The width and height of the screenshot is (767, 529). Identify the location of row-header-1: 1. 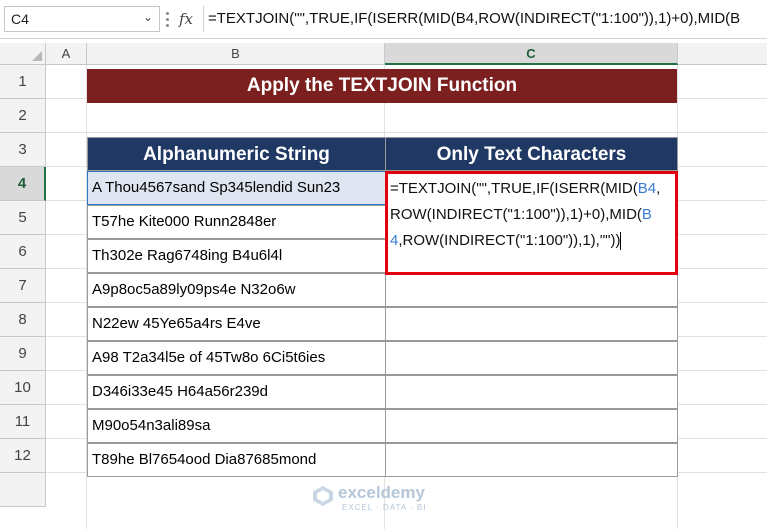
(23, 82).